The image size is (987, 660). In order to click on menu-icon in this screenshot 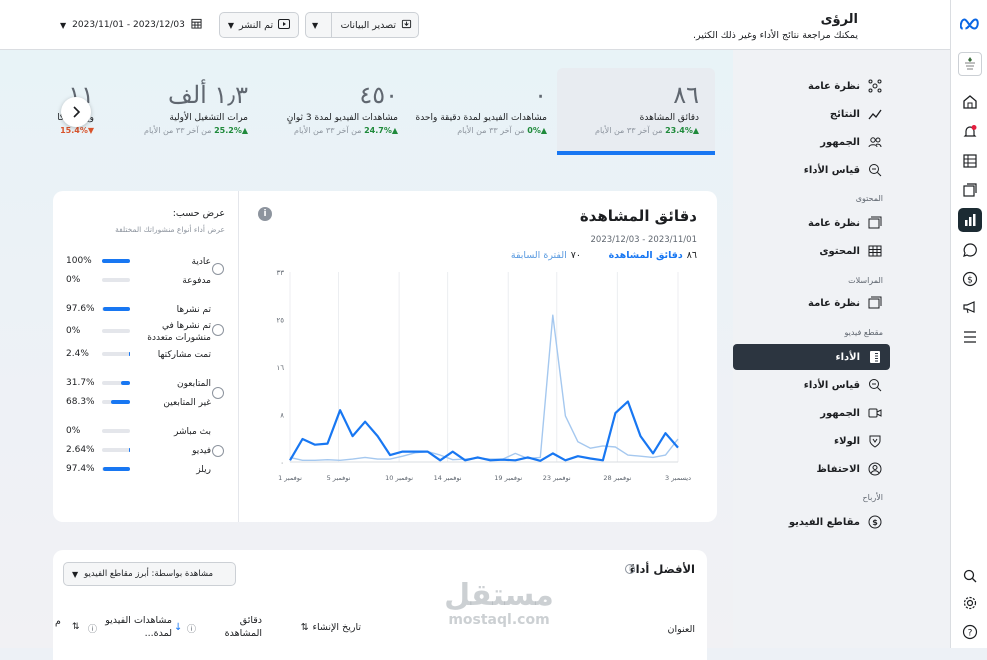, I will do `click(970, 337)`.